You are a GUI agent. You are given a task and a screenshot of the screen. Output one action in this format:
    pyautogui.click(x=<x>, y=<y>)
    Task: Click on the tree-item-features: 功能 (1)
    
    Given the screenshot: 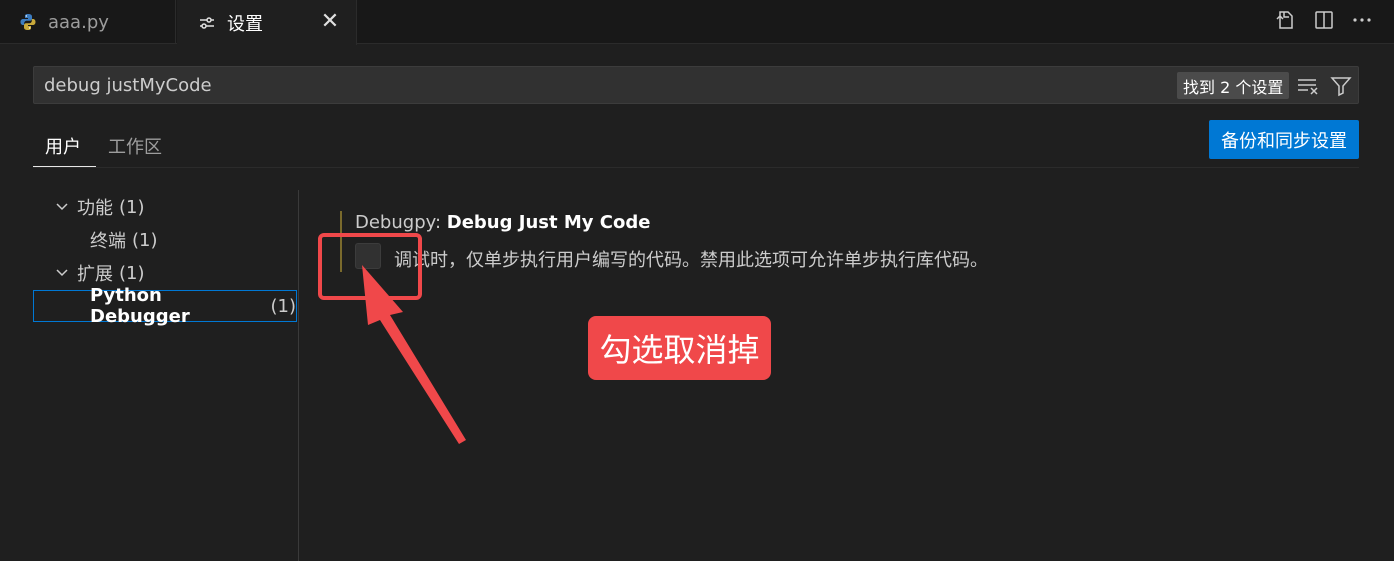 What is the action you would take?
    pyautogui.click(x=165, y=207)
    